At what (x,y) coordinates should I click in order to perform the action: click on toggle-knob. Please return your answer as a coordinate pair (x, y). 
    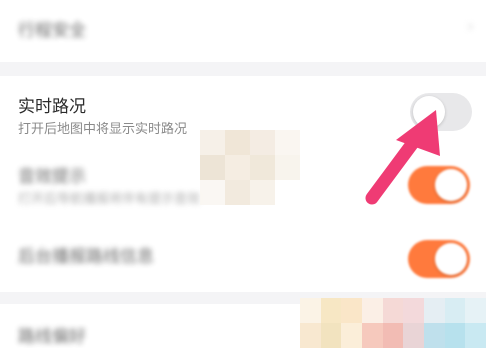
    Looking at the image, I should click on (451, 259).